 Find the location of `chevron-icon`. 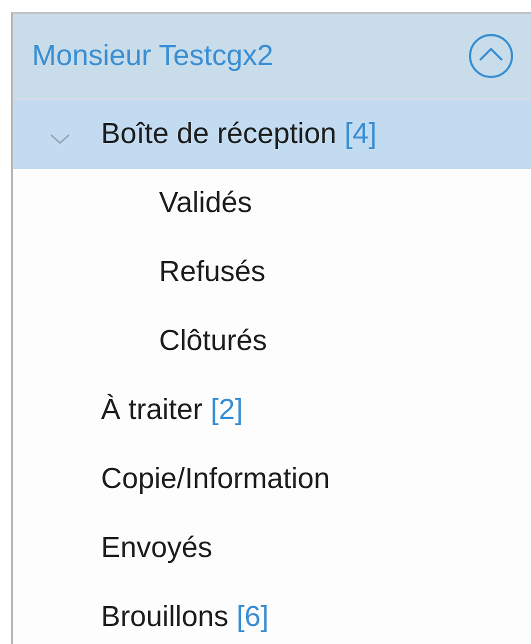

chevron-icon is located at coordinates (60, 139).